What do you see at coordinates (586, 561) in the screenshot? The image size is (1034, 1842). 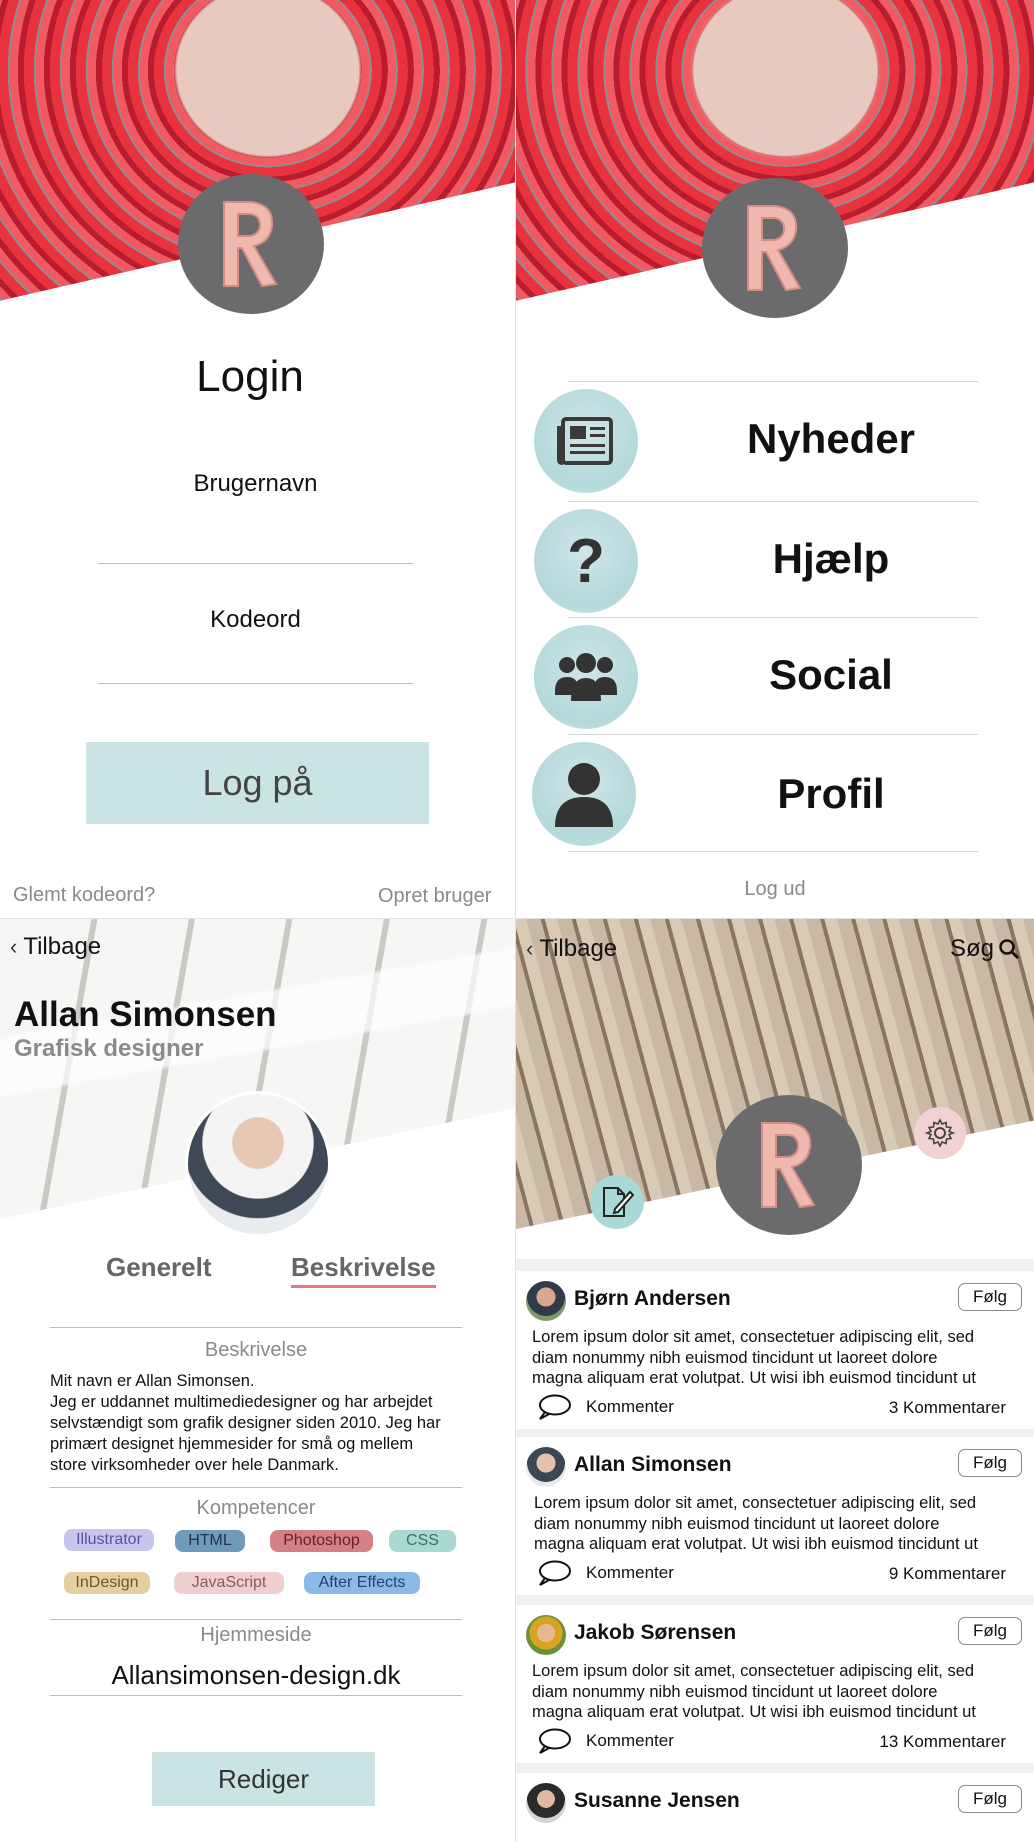 I see `question-icon: ?` at bounding box center [586, 561].